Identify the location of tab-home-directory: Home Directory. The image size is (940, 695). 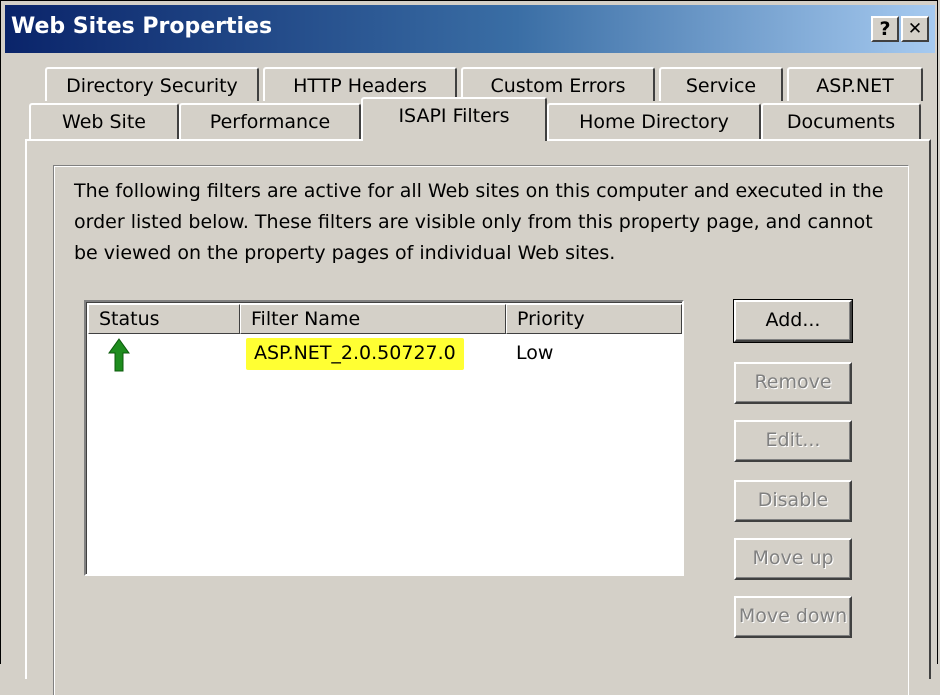
(654, 121).